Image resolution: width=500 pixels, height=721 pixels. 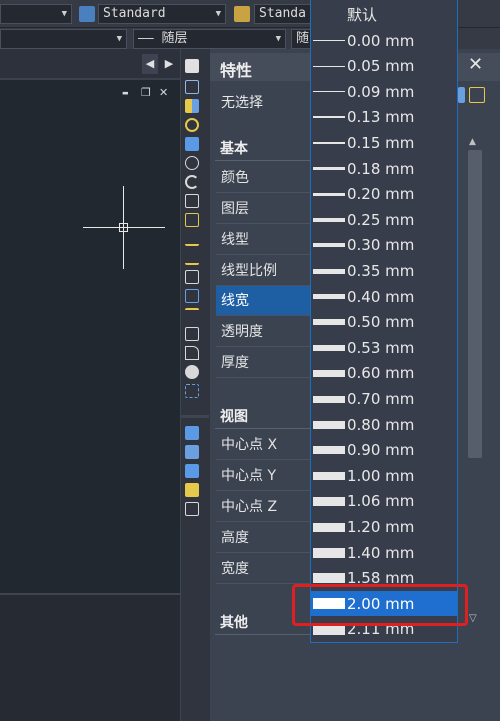 I want to click on section-view: 视图, so click(x=234, y=416).